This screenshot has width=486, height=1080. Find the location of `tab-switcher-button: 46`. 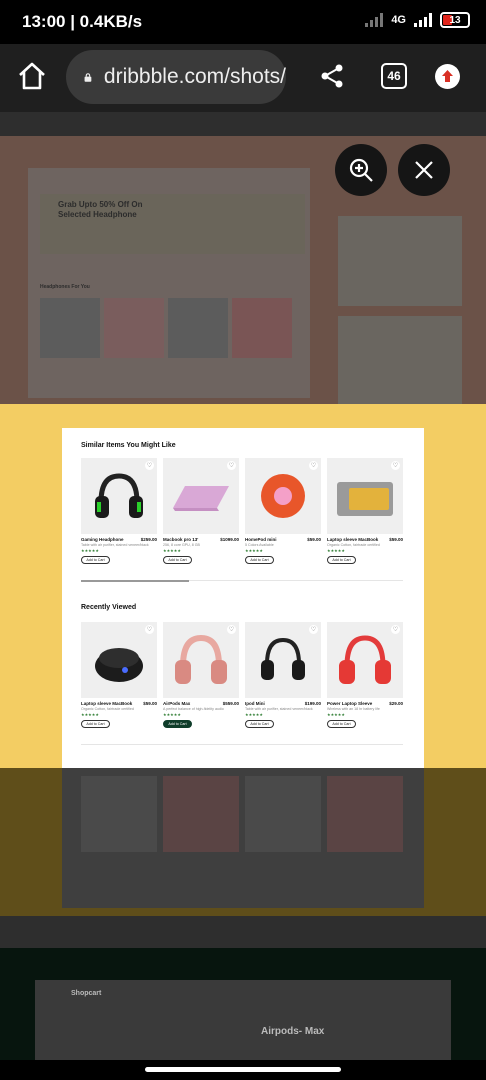

tab-switcher-button: 46 is located at coordinates (394, 76).